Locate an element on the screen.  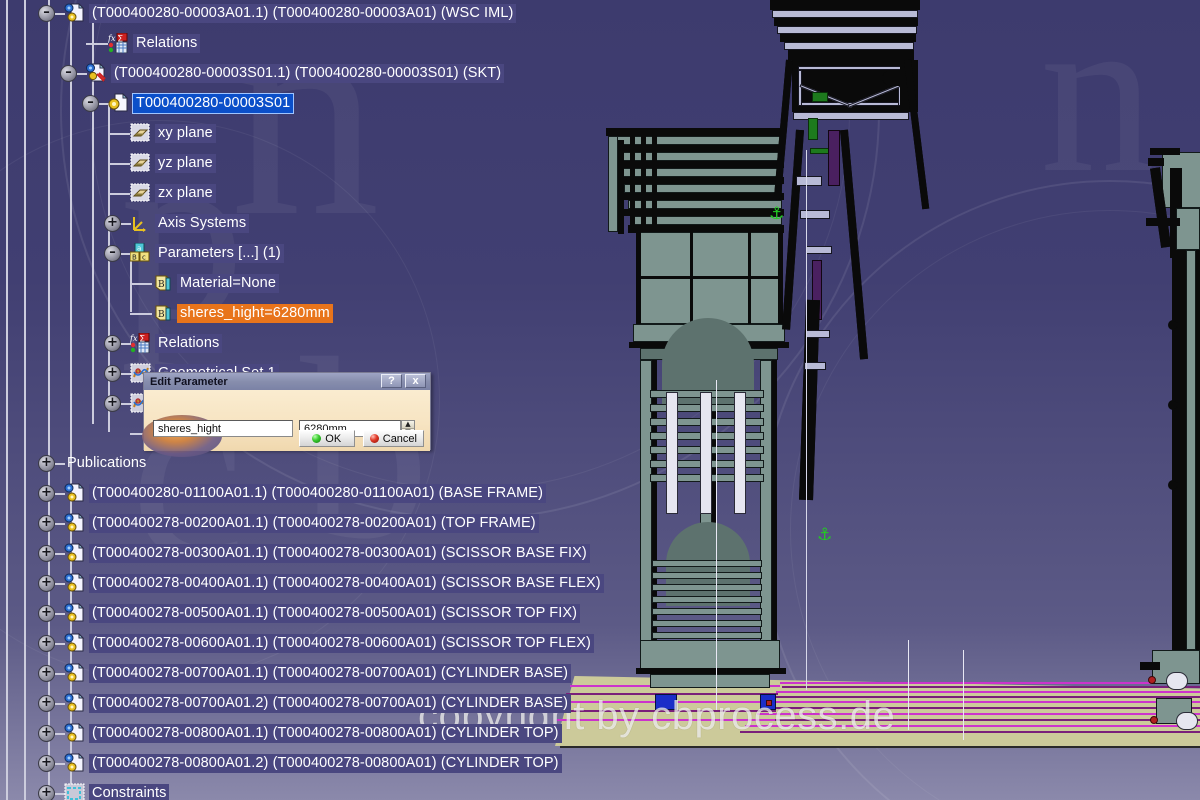
tree-node-label: yz plane is located at coordinates (185, 163).